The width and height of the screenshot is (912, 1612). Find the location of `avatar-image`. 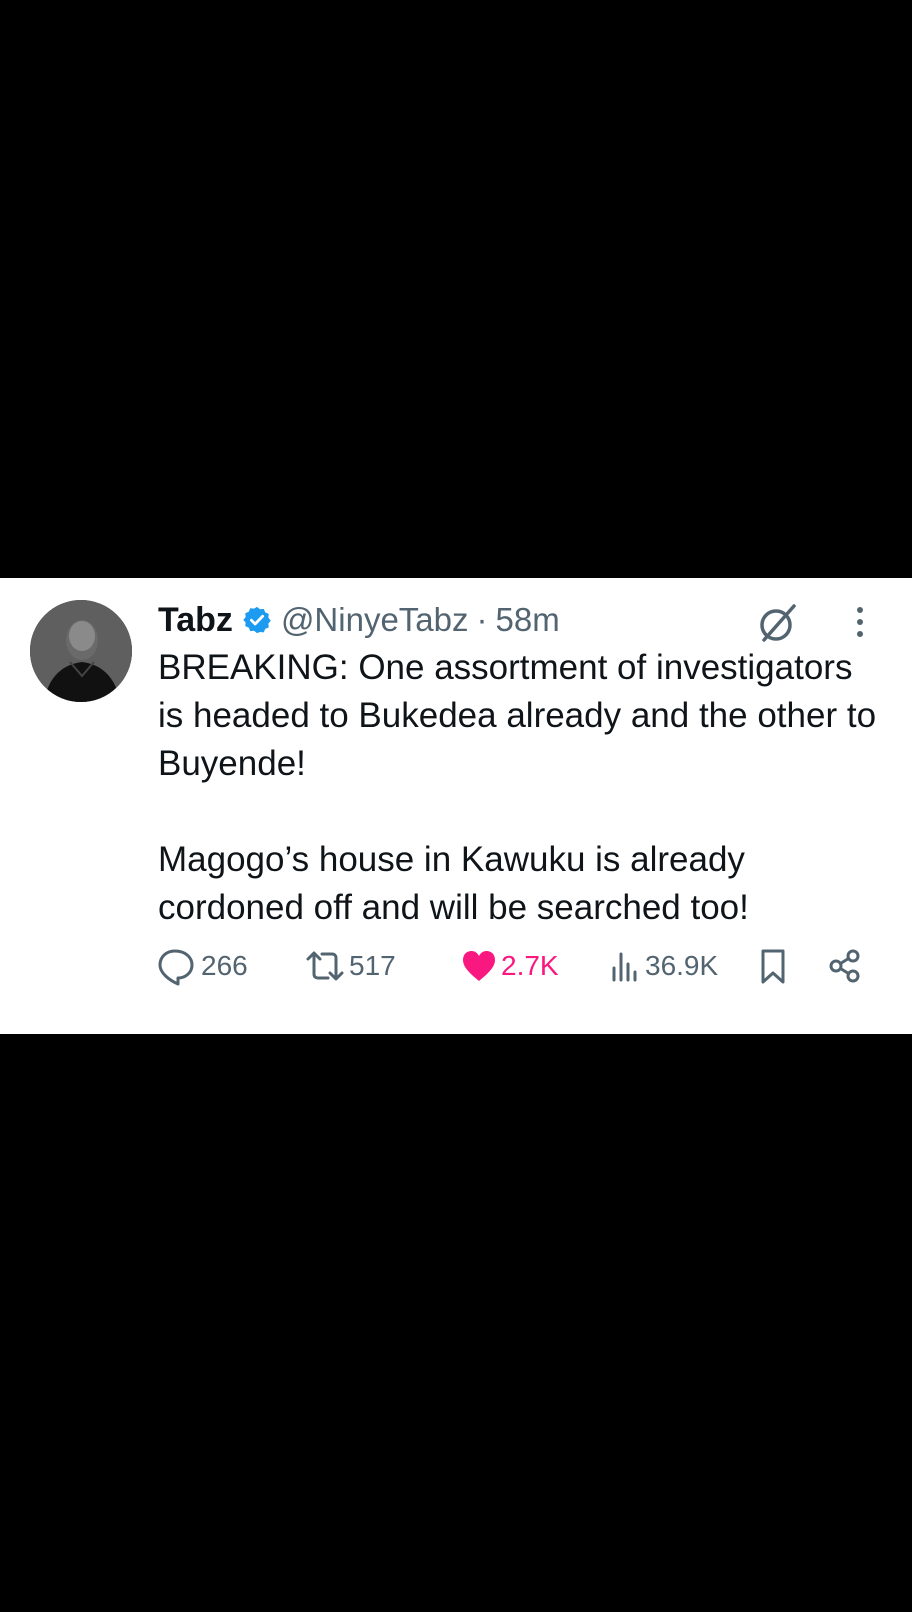

avatar-image is located at coordinates (81, 651).